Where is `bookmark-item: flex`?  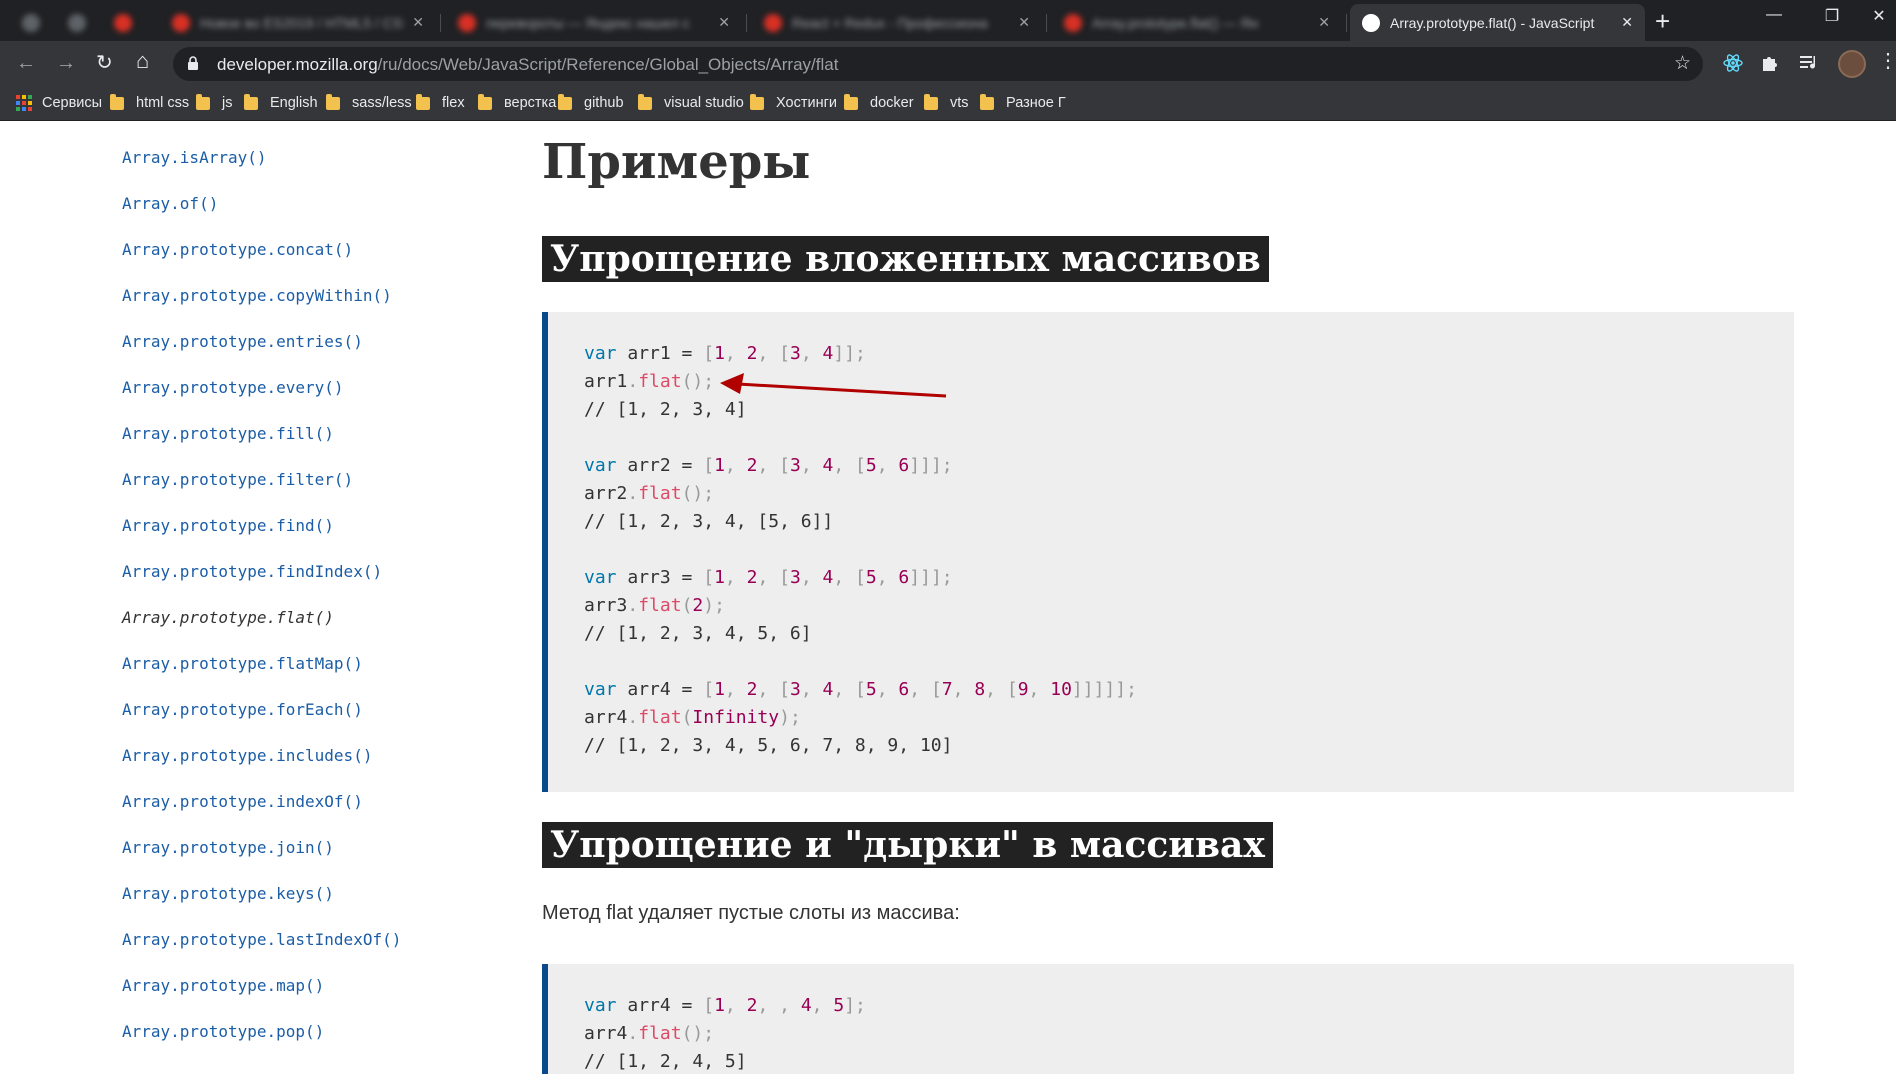 bookmark-item: flex is located at coordinates (440, 102).